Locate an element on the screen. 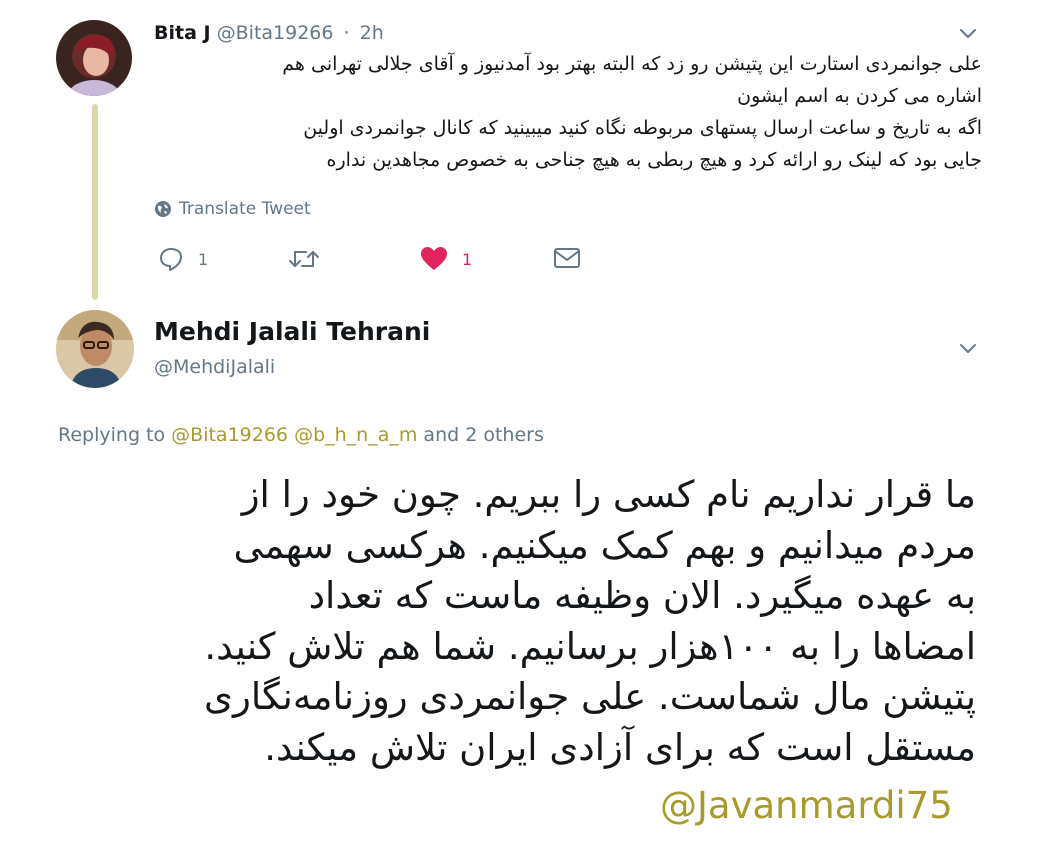 This screenshot has width=1041, height=844. main-avatar is located at coordinates (95, 349).